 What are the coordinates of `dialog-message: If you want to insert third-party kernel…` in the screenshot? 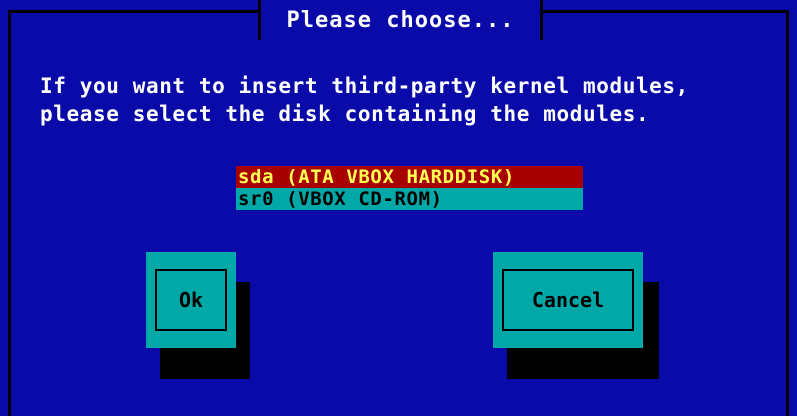 It's located at (364, 100).